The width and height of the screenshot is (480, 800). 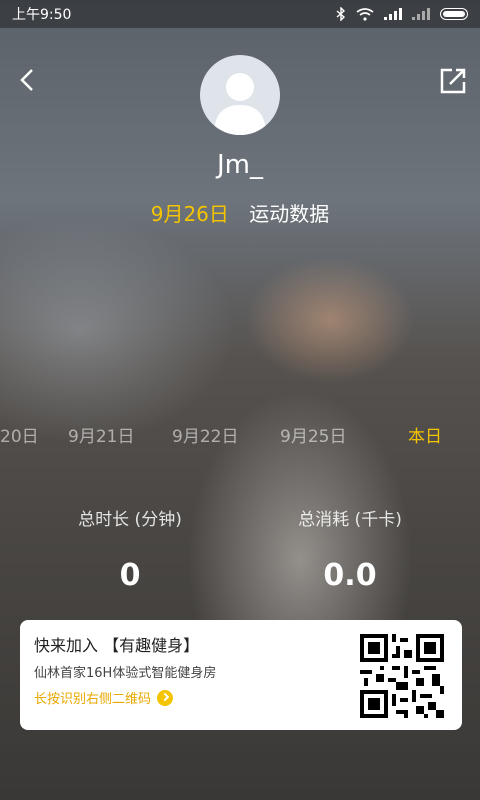 I want to click on duration-label: 总时长 (分钟), so click(x=130, y=520).